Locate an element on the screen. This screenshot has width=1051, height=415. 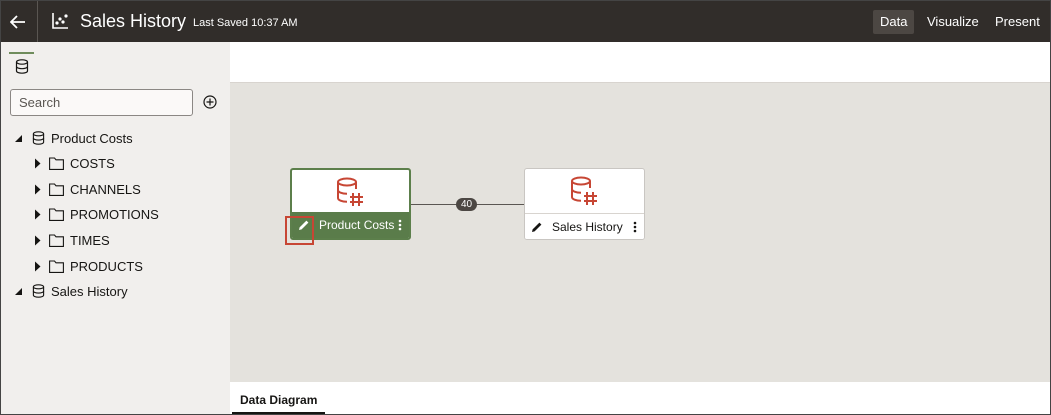
dataset-node-bar: Sales History is located at coordinates (584, 226).